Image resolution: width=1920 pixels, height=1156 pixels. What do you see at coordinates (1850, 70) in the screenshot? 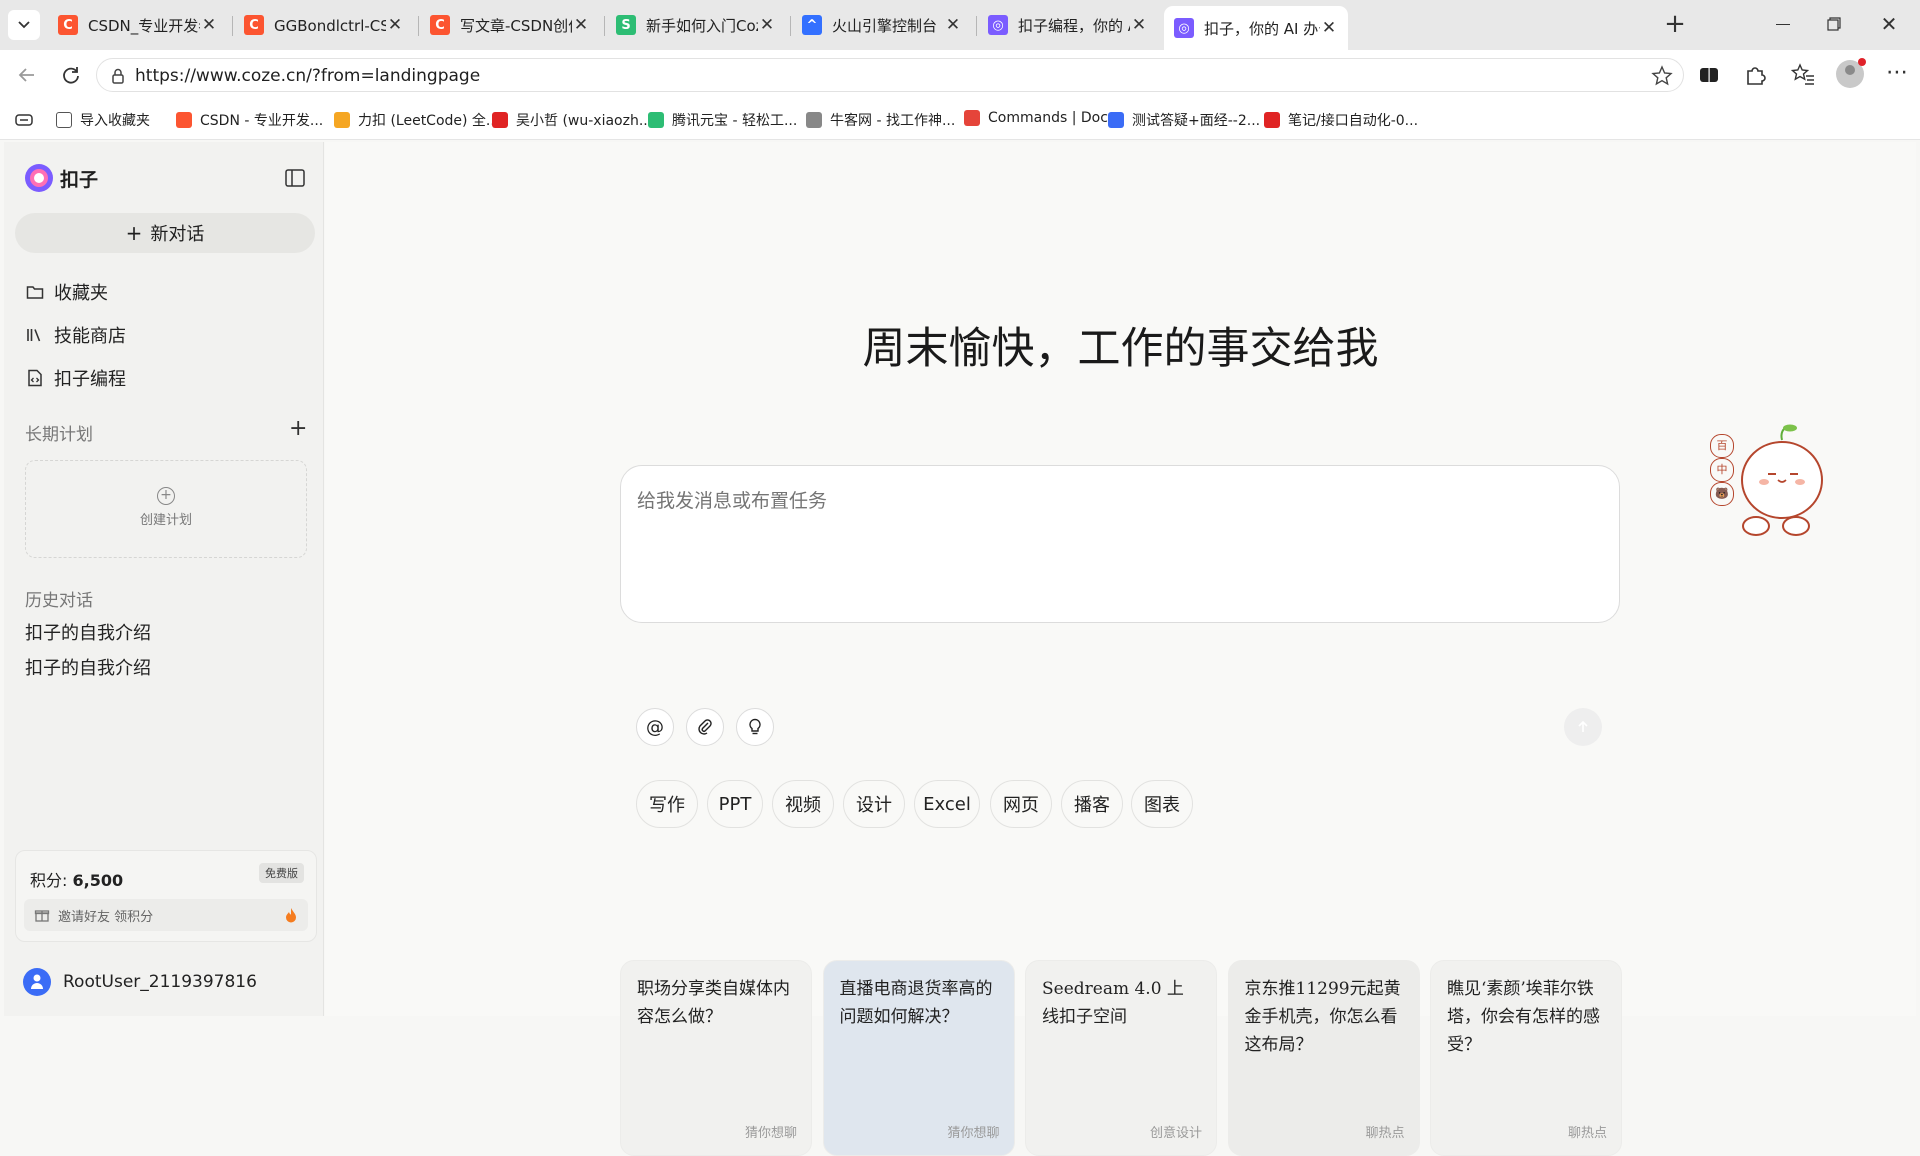
I see `avatar-head` at bounding box center [1850, 70].